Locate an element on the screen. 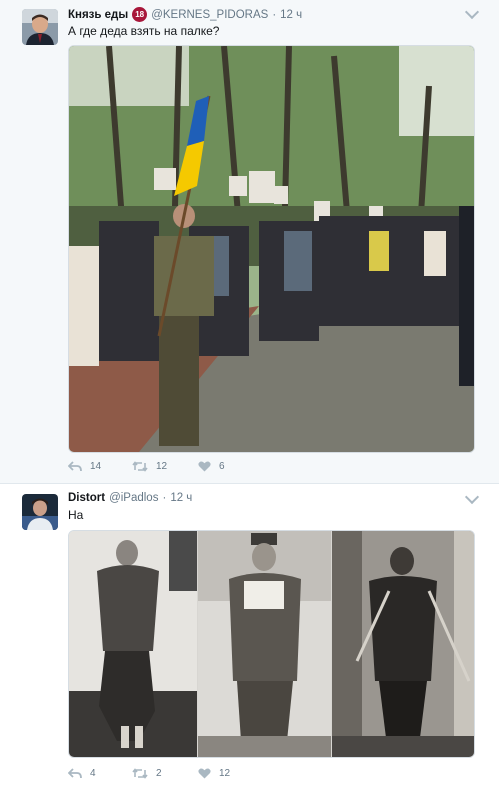 This screenshot has width=499, height=793. tweet-actions: 4 2 12 is located at coordinates (149, 773).